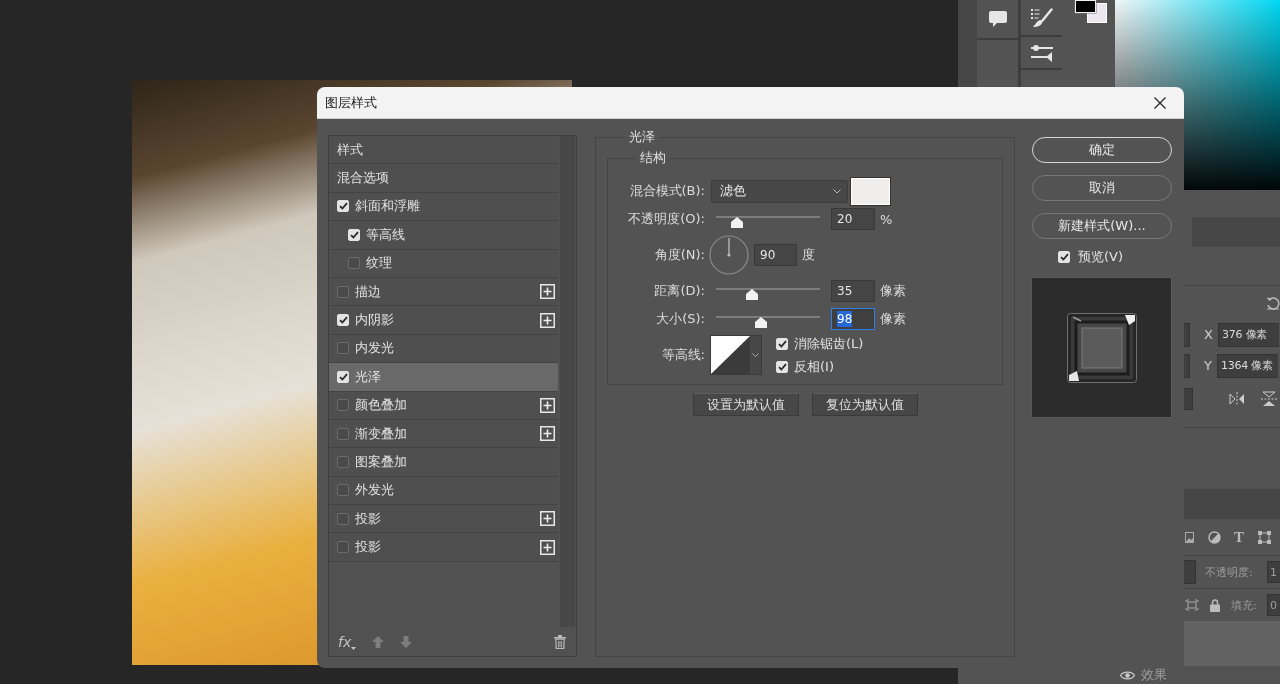 The image size is (1280, 684). I want to click on number-field: 90, so click(775, 255).